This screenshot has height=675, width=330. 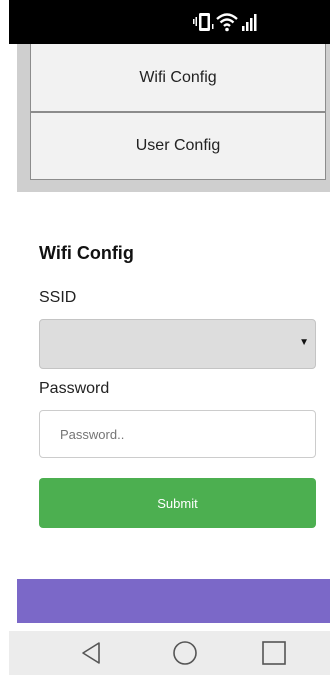 I want to click on menu-item-label: Wifi Config, so click(x=178, y=77).